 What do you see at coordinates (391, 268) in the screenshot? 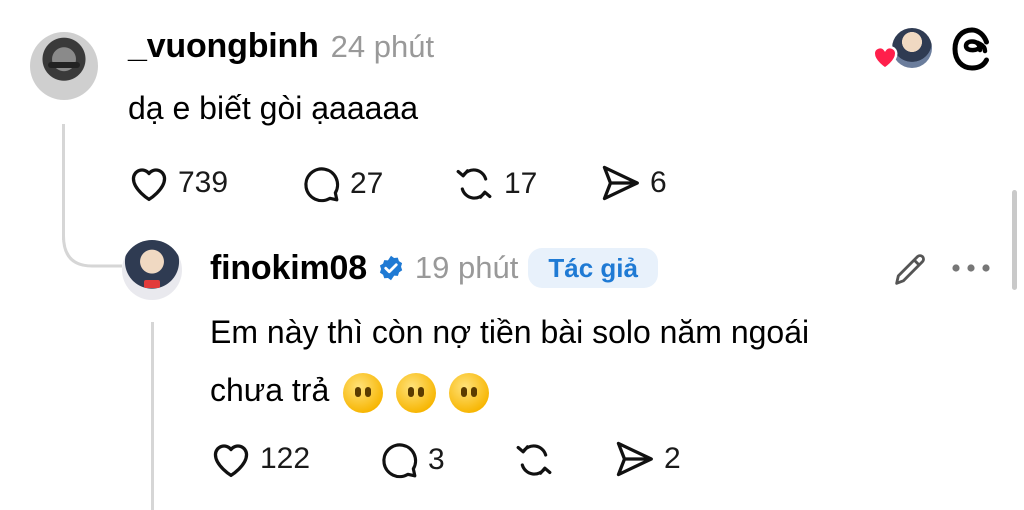
I see `verified-badge-icon` at bounding box center [391, 268].